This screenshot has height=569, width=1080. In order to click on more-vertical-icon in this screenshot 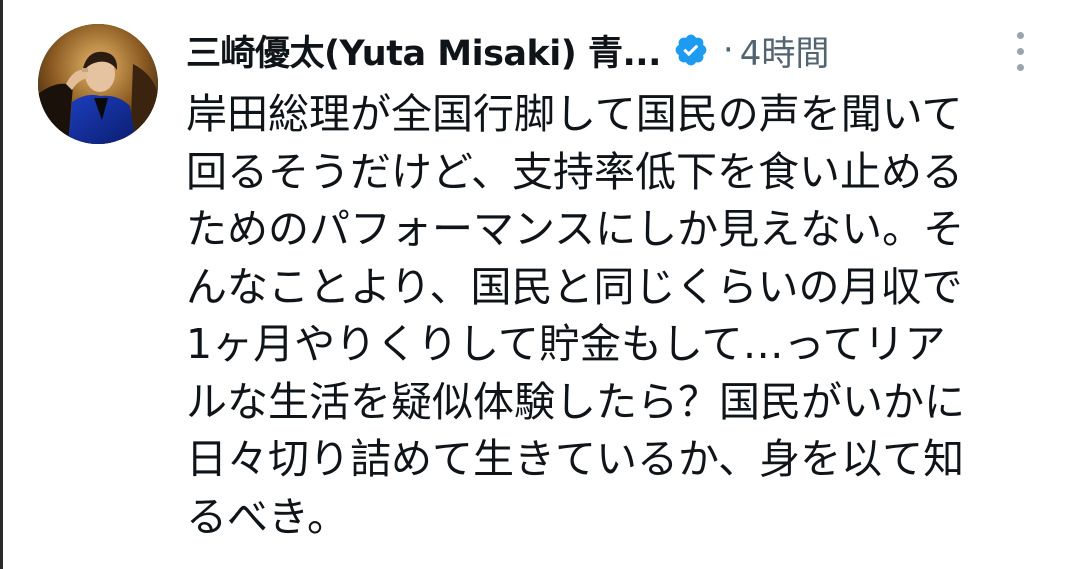, I will do `click(1022, 53)`.